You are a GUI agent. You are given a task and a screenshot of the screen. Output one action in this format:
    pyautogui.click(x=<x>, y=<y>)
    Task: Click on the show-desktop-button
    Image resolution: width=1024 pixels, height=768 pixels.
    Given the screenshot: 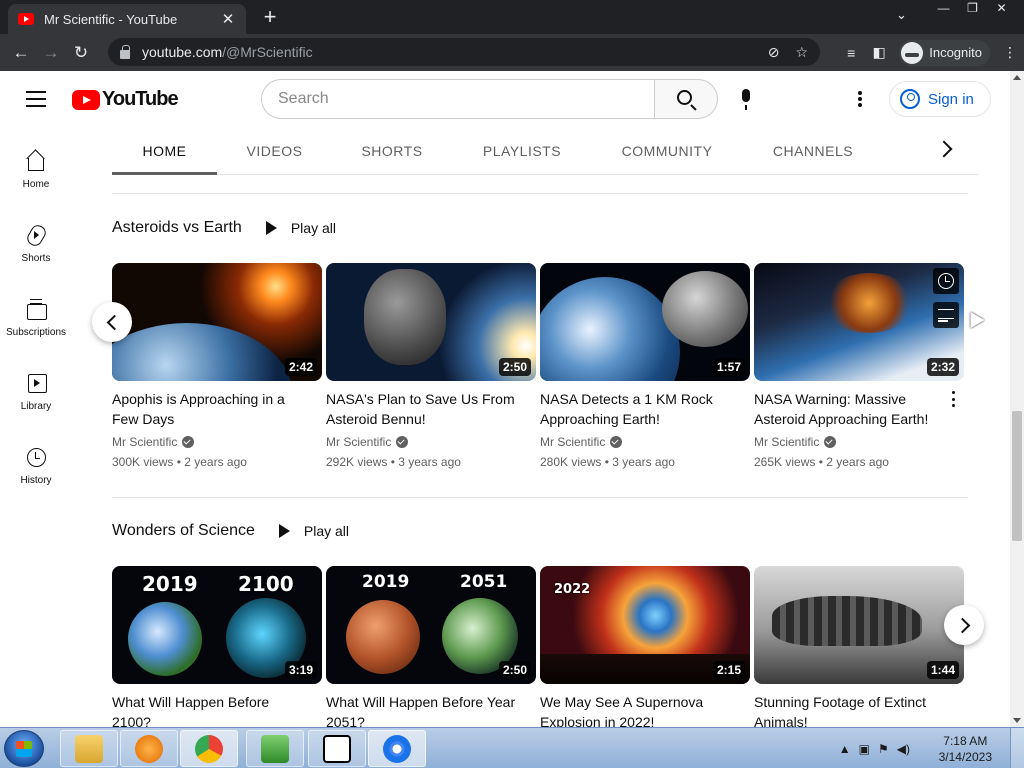 What is the action you would take?
    pyautogui.click(x=1017, y=748)
    